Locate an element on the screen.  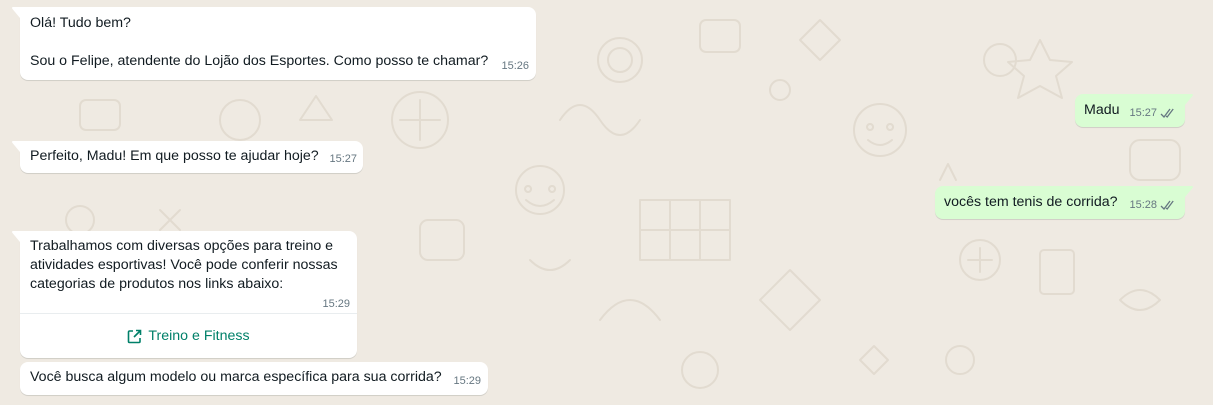
message-text: Madu is located at coordinates (1102, 110).